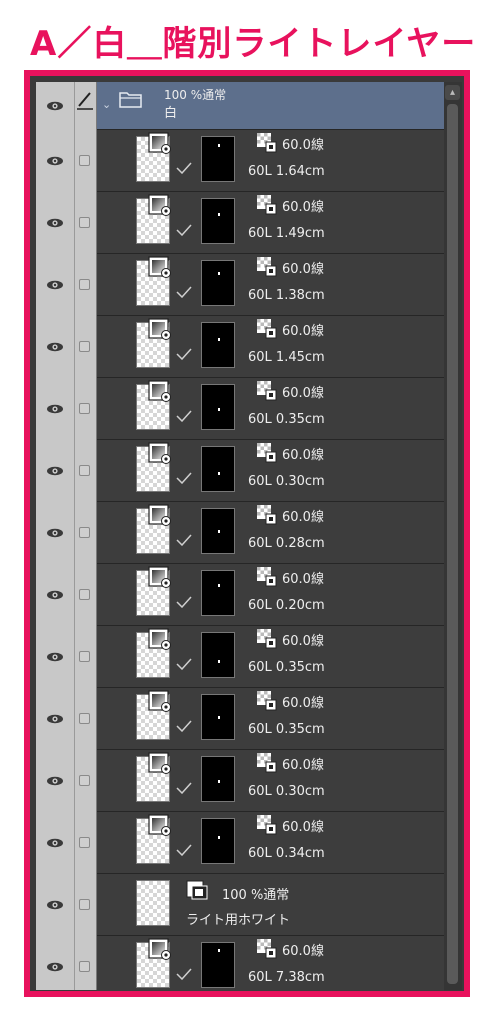 Image resolution: width=499 pixels, height=1024 pixels. What do you see at coordinates (240, 963) in the screenshot?
I see `vector-layer-row: 60.0線 60L 7.38cm` at bounding box center [240, 963].